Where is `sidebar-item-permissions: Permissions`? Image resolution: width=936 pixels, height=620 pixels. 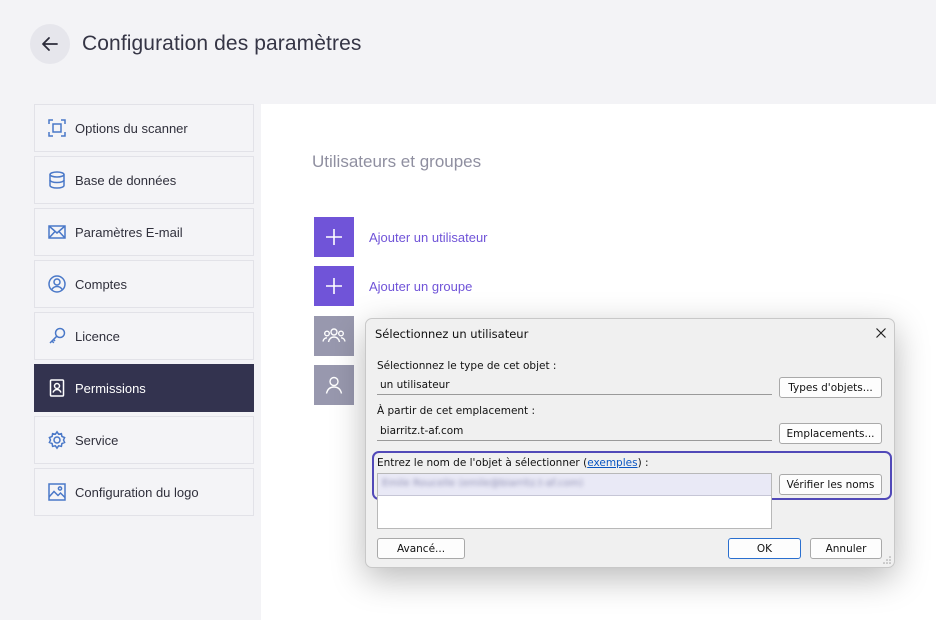
sidebar-item-permissions: Permissions is located at coordinates (144, 388).